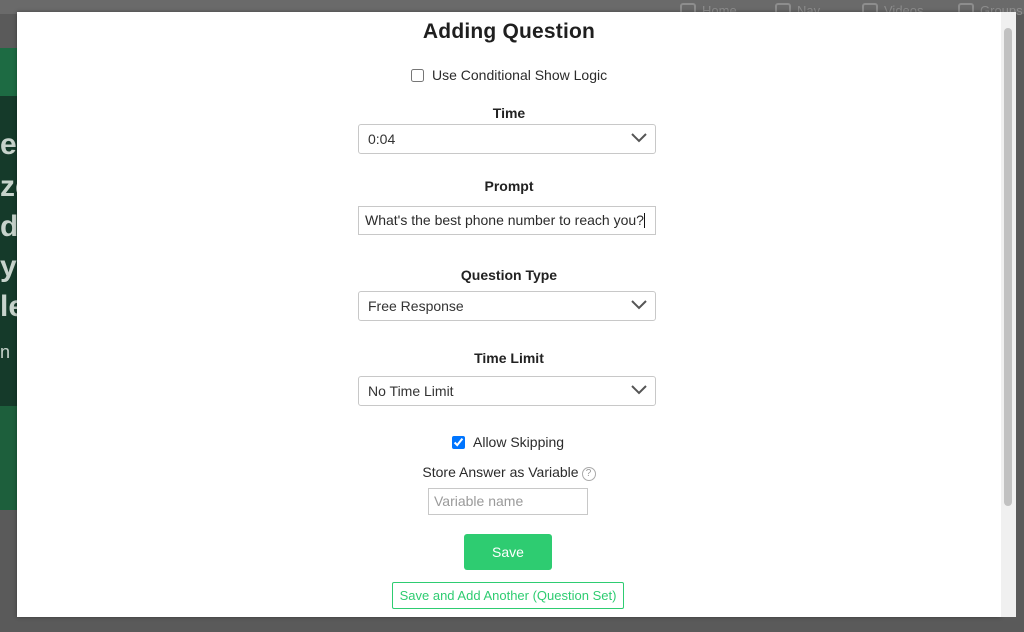 This screenshot has height=632, width=1024. Describe the element at coordinates (509, 275) in the screenshot. I see `question-type-label: Question Type` at that location.